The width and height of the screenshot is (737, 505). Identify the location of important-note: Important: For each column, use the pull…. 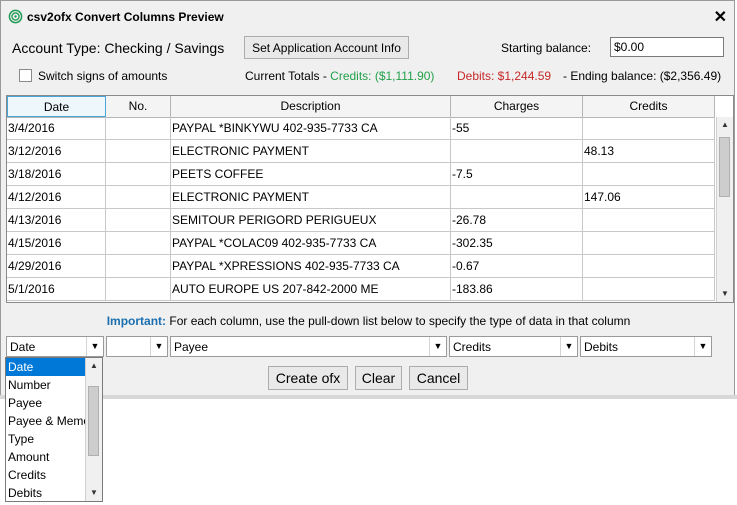
(368, 321).